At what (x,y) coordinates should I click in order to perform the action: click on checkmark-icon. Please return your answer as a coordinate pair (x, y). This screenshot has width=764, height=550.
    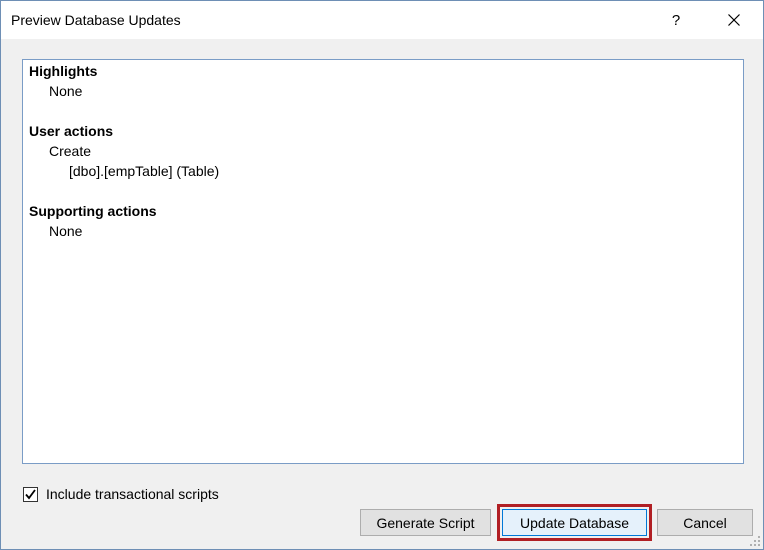
    Looking at the image, I should click on (30, 493).